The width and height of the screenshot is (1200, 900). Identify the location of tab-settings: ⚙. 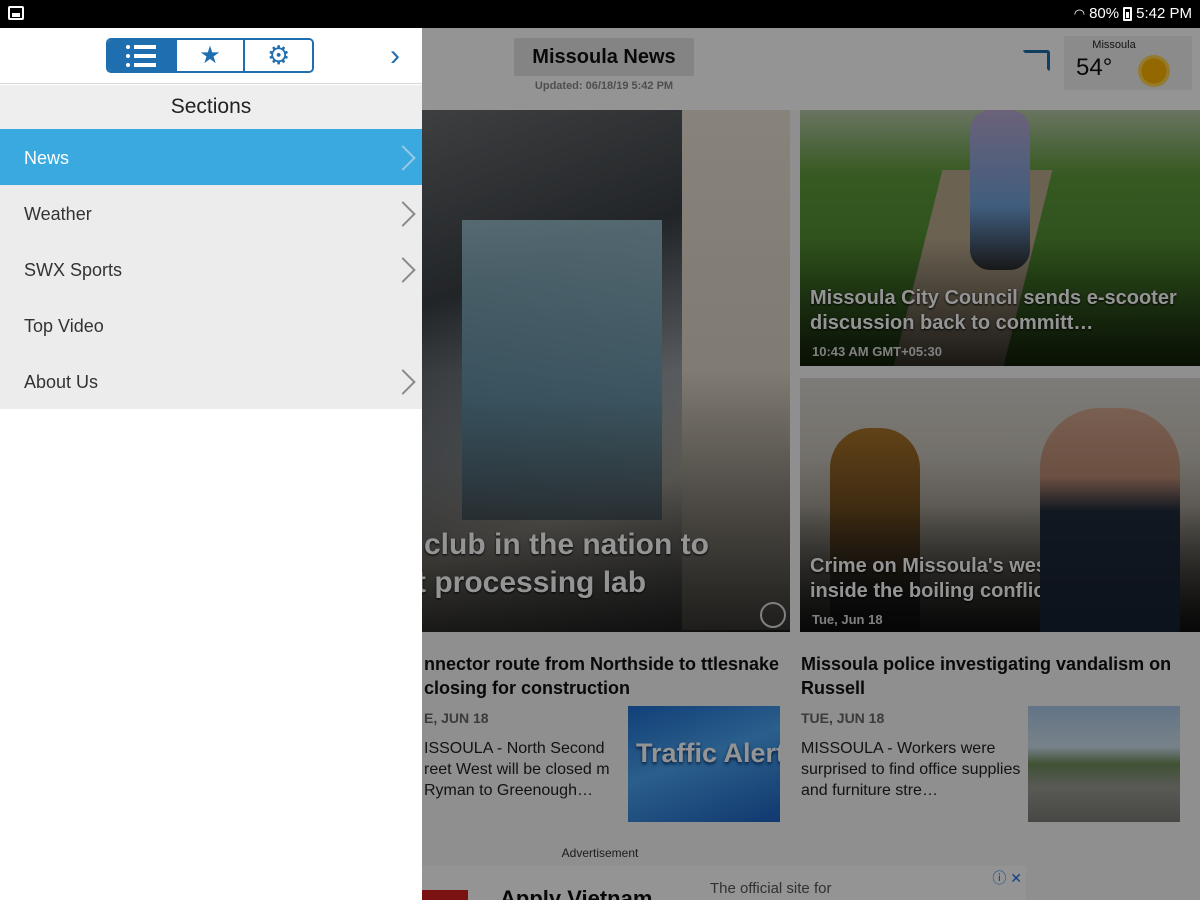
(277, 55).